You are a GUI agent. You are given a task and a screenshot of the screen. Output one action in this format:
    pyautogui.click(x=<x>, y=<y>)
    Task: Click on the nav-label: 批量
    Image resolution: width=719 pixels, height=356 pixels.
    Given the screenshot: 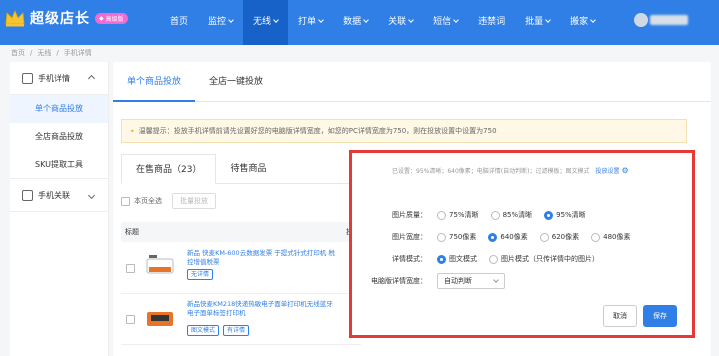 What is the action you would take?
    pyautogui.click(x=534, y=22)
    